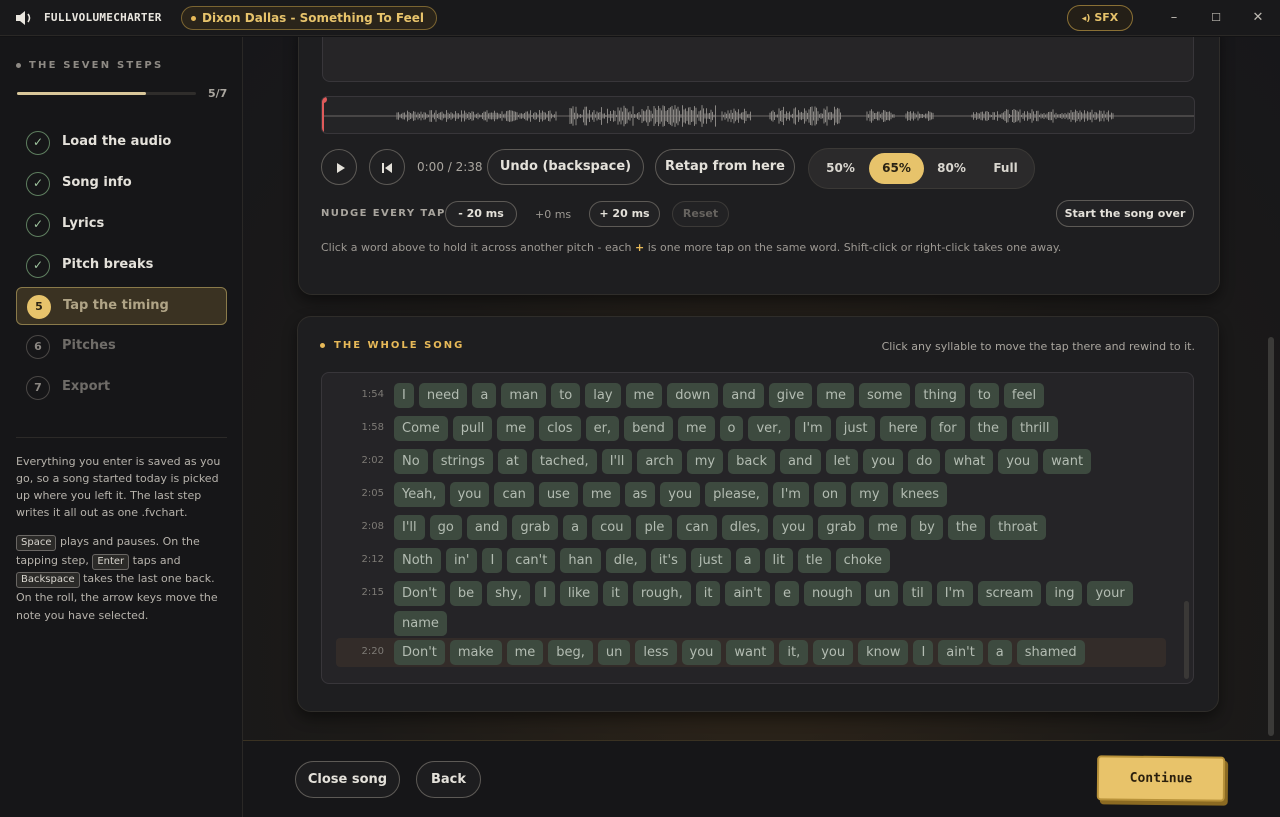 This screenshot has height=817, width=1280. Describe the element at coordinates (1110, 593) in the screenshot. I see `syllable-chip: your` at that location.